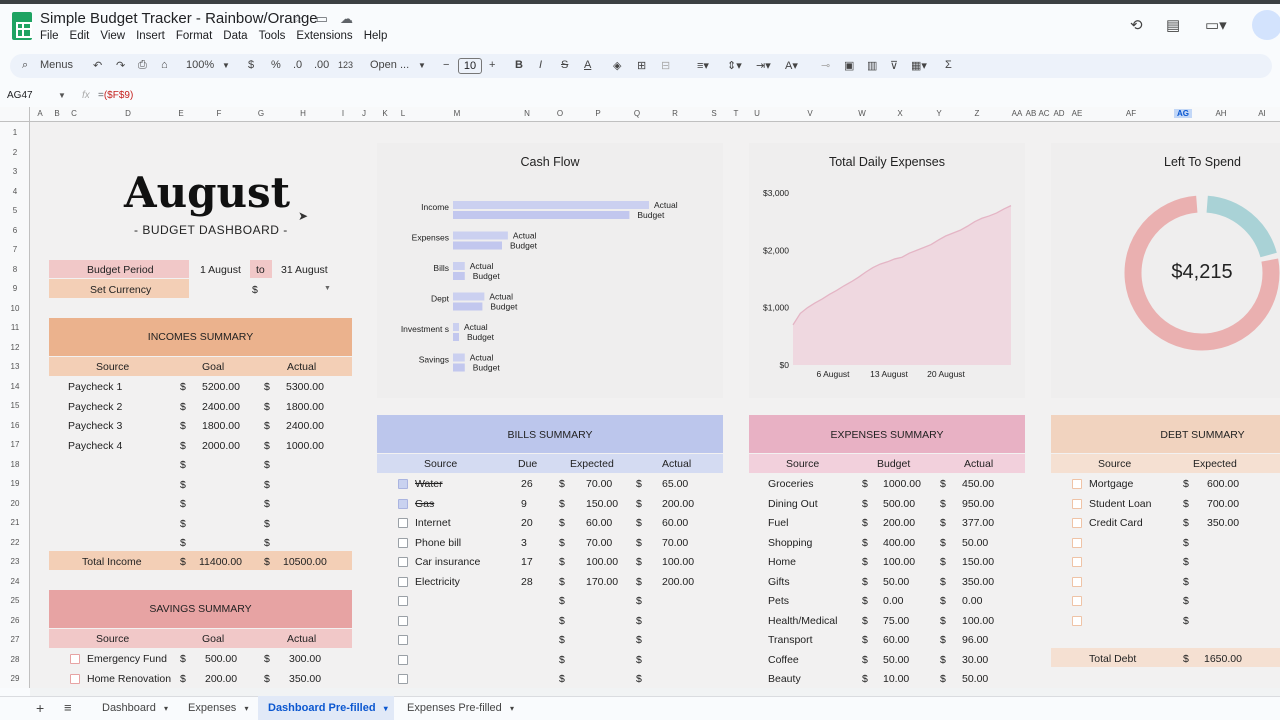  Describe the element at coordinates (112, 36) in the screenshot. I see `menu-view: View` at that location.